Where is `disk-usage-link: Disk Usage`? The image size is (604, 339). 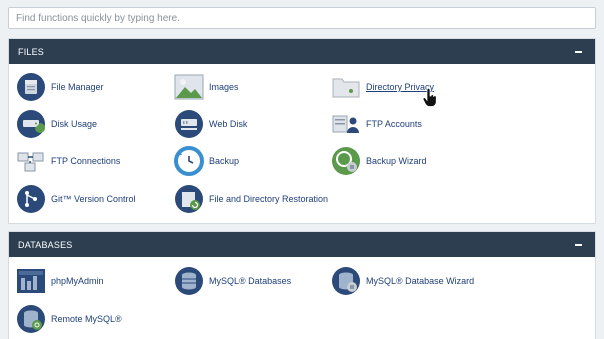
disk-usage-link: Disk Usage is located at coordinates (56, 124).